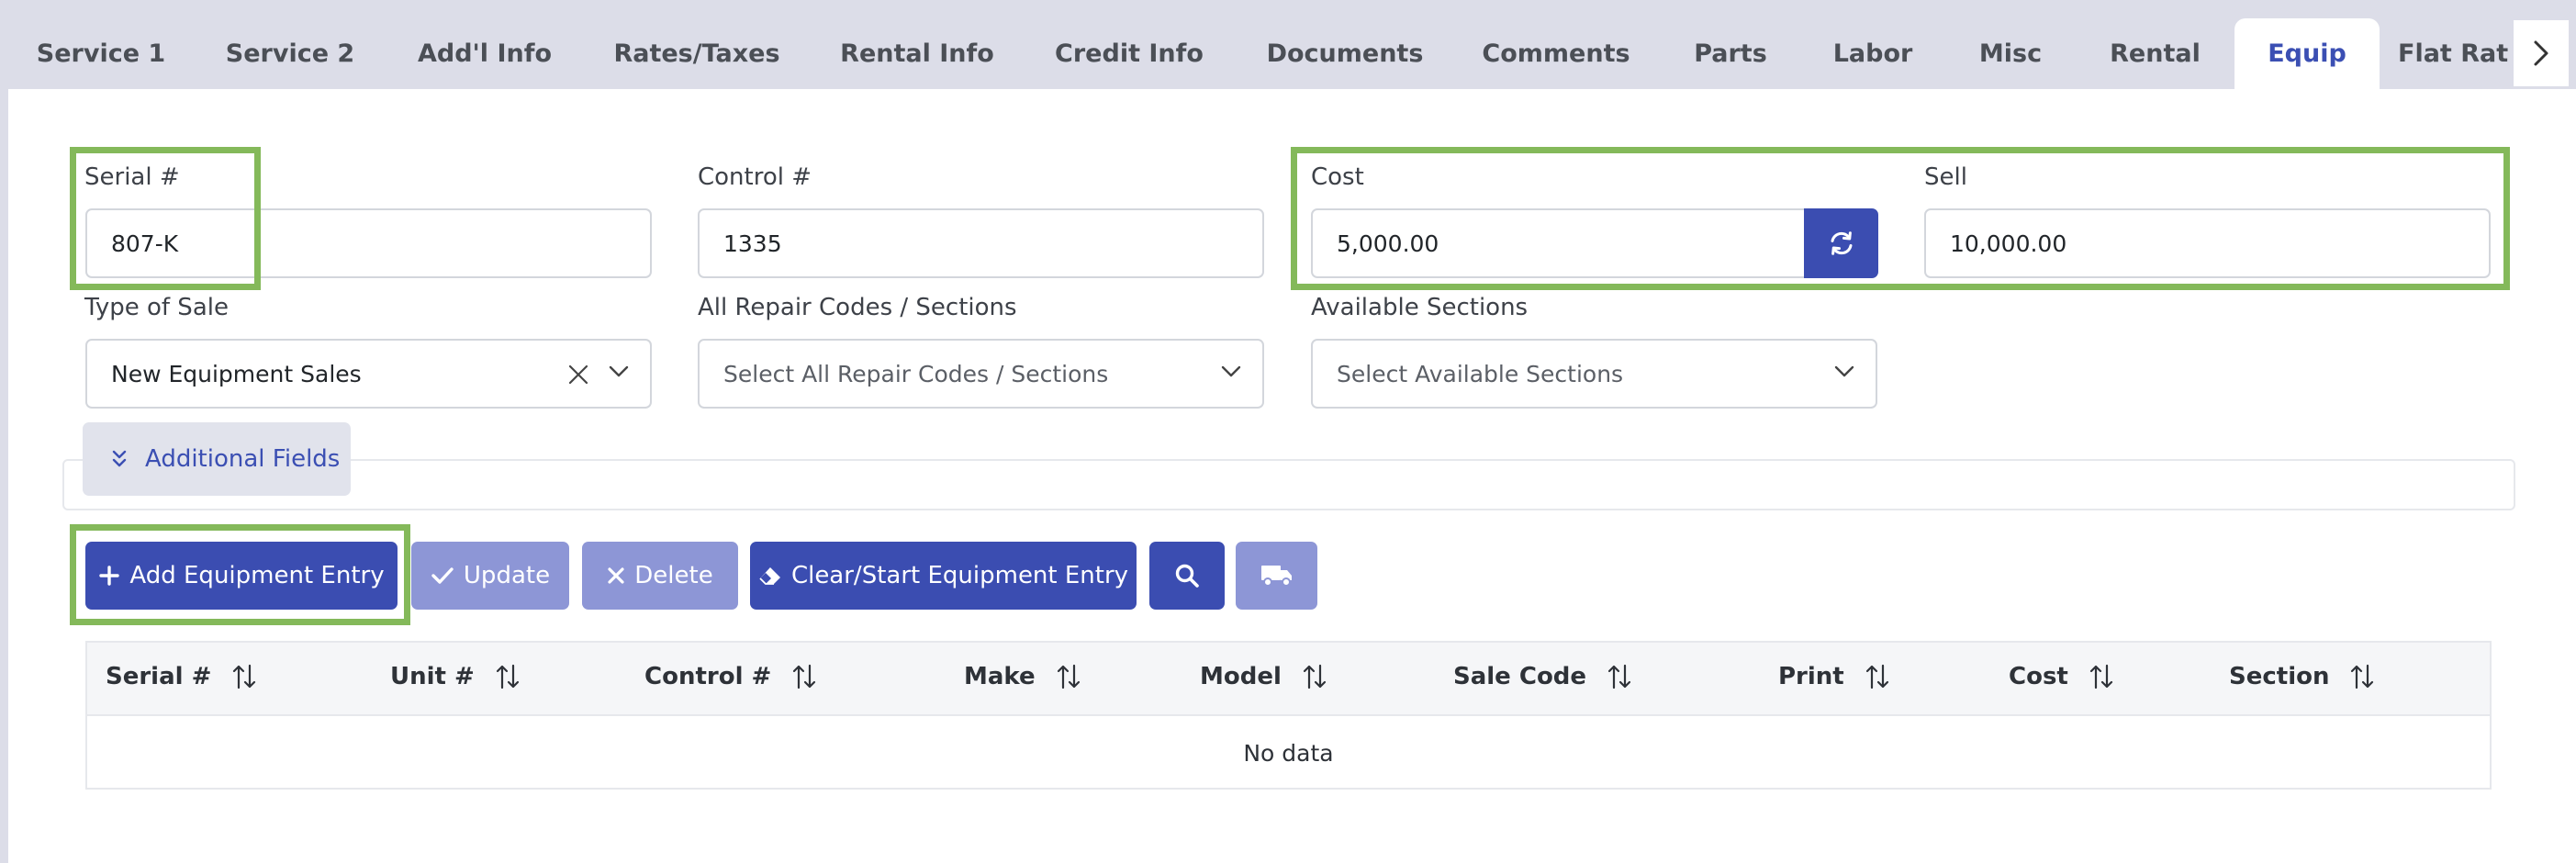  What do you see at coordinates (769, 576) in the screenshot?
I see `eraser-icon` at bounding box center [769, 576].